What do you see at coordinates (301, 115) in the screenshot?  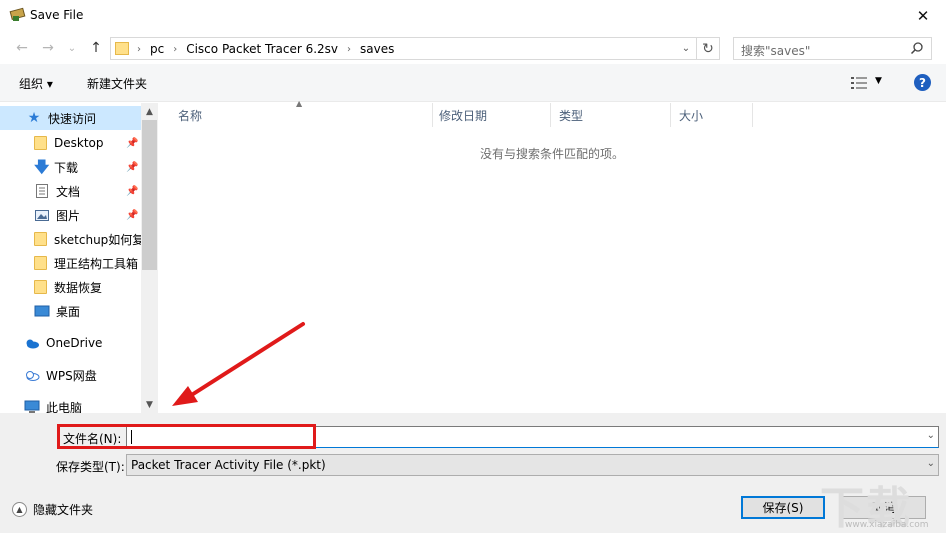 I see `column-header-name: 名称` at bounding box center [301, 115].